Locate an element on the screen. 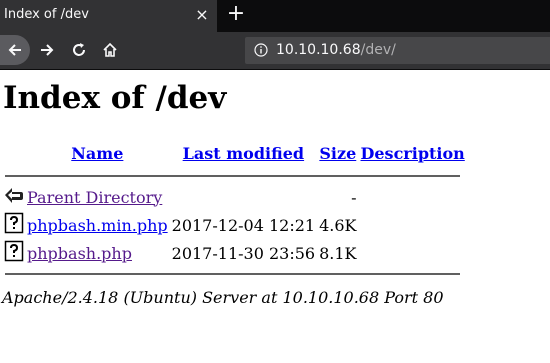  parent-size: - is located at coordinates (354, 197).